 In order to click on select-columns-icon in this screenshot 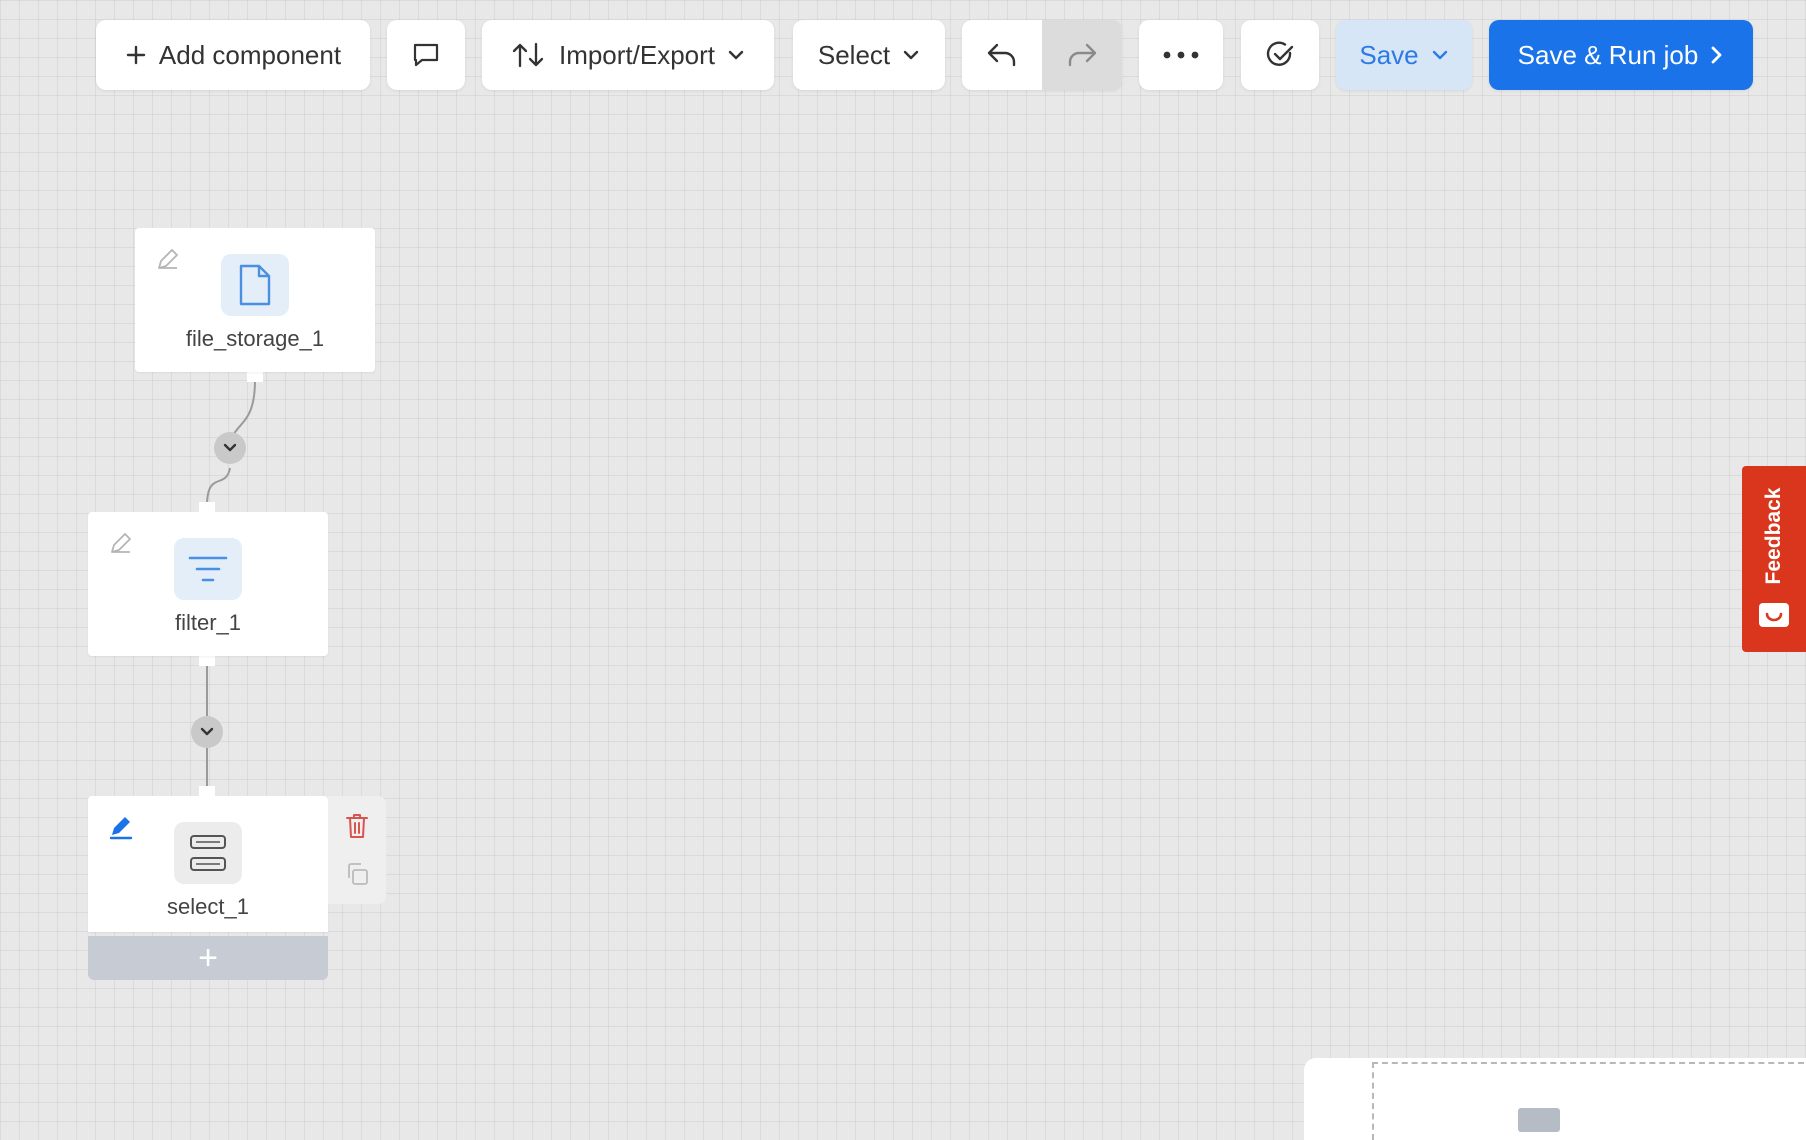, I will do `click(208, 853)`.